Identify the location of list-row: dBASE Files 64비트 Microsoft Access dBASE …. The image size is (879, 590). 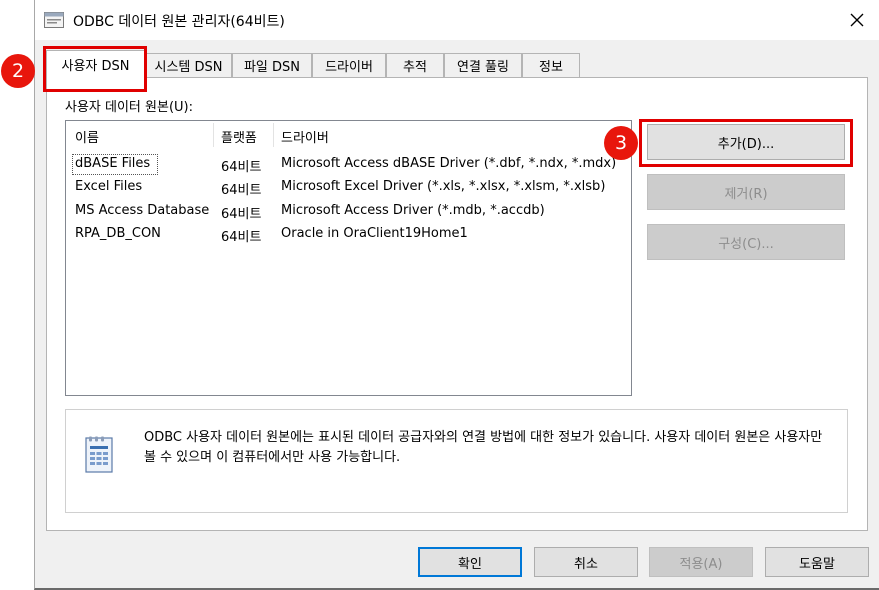
(348, 164).